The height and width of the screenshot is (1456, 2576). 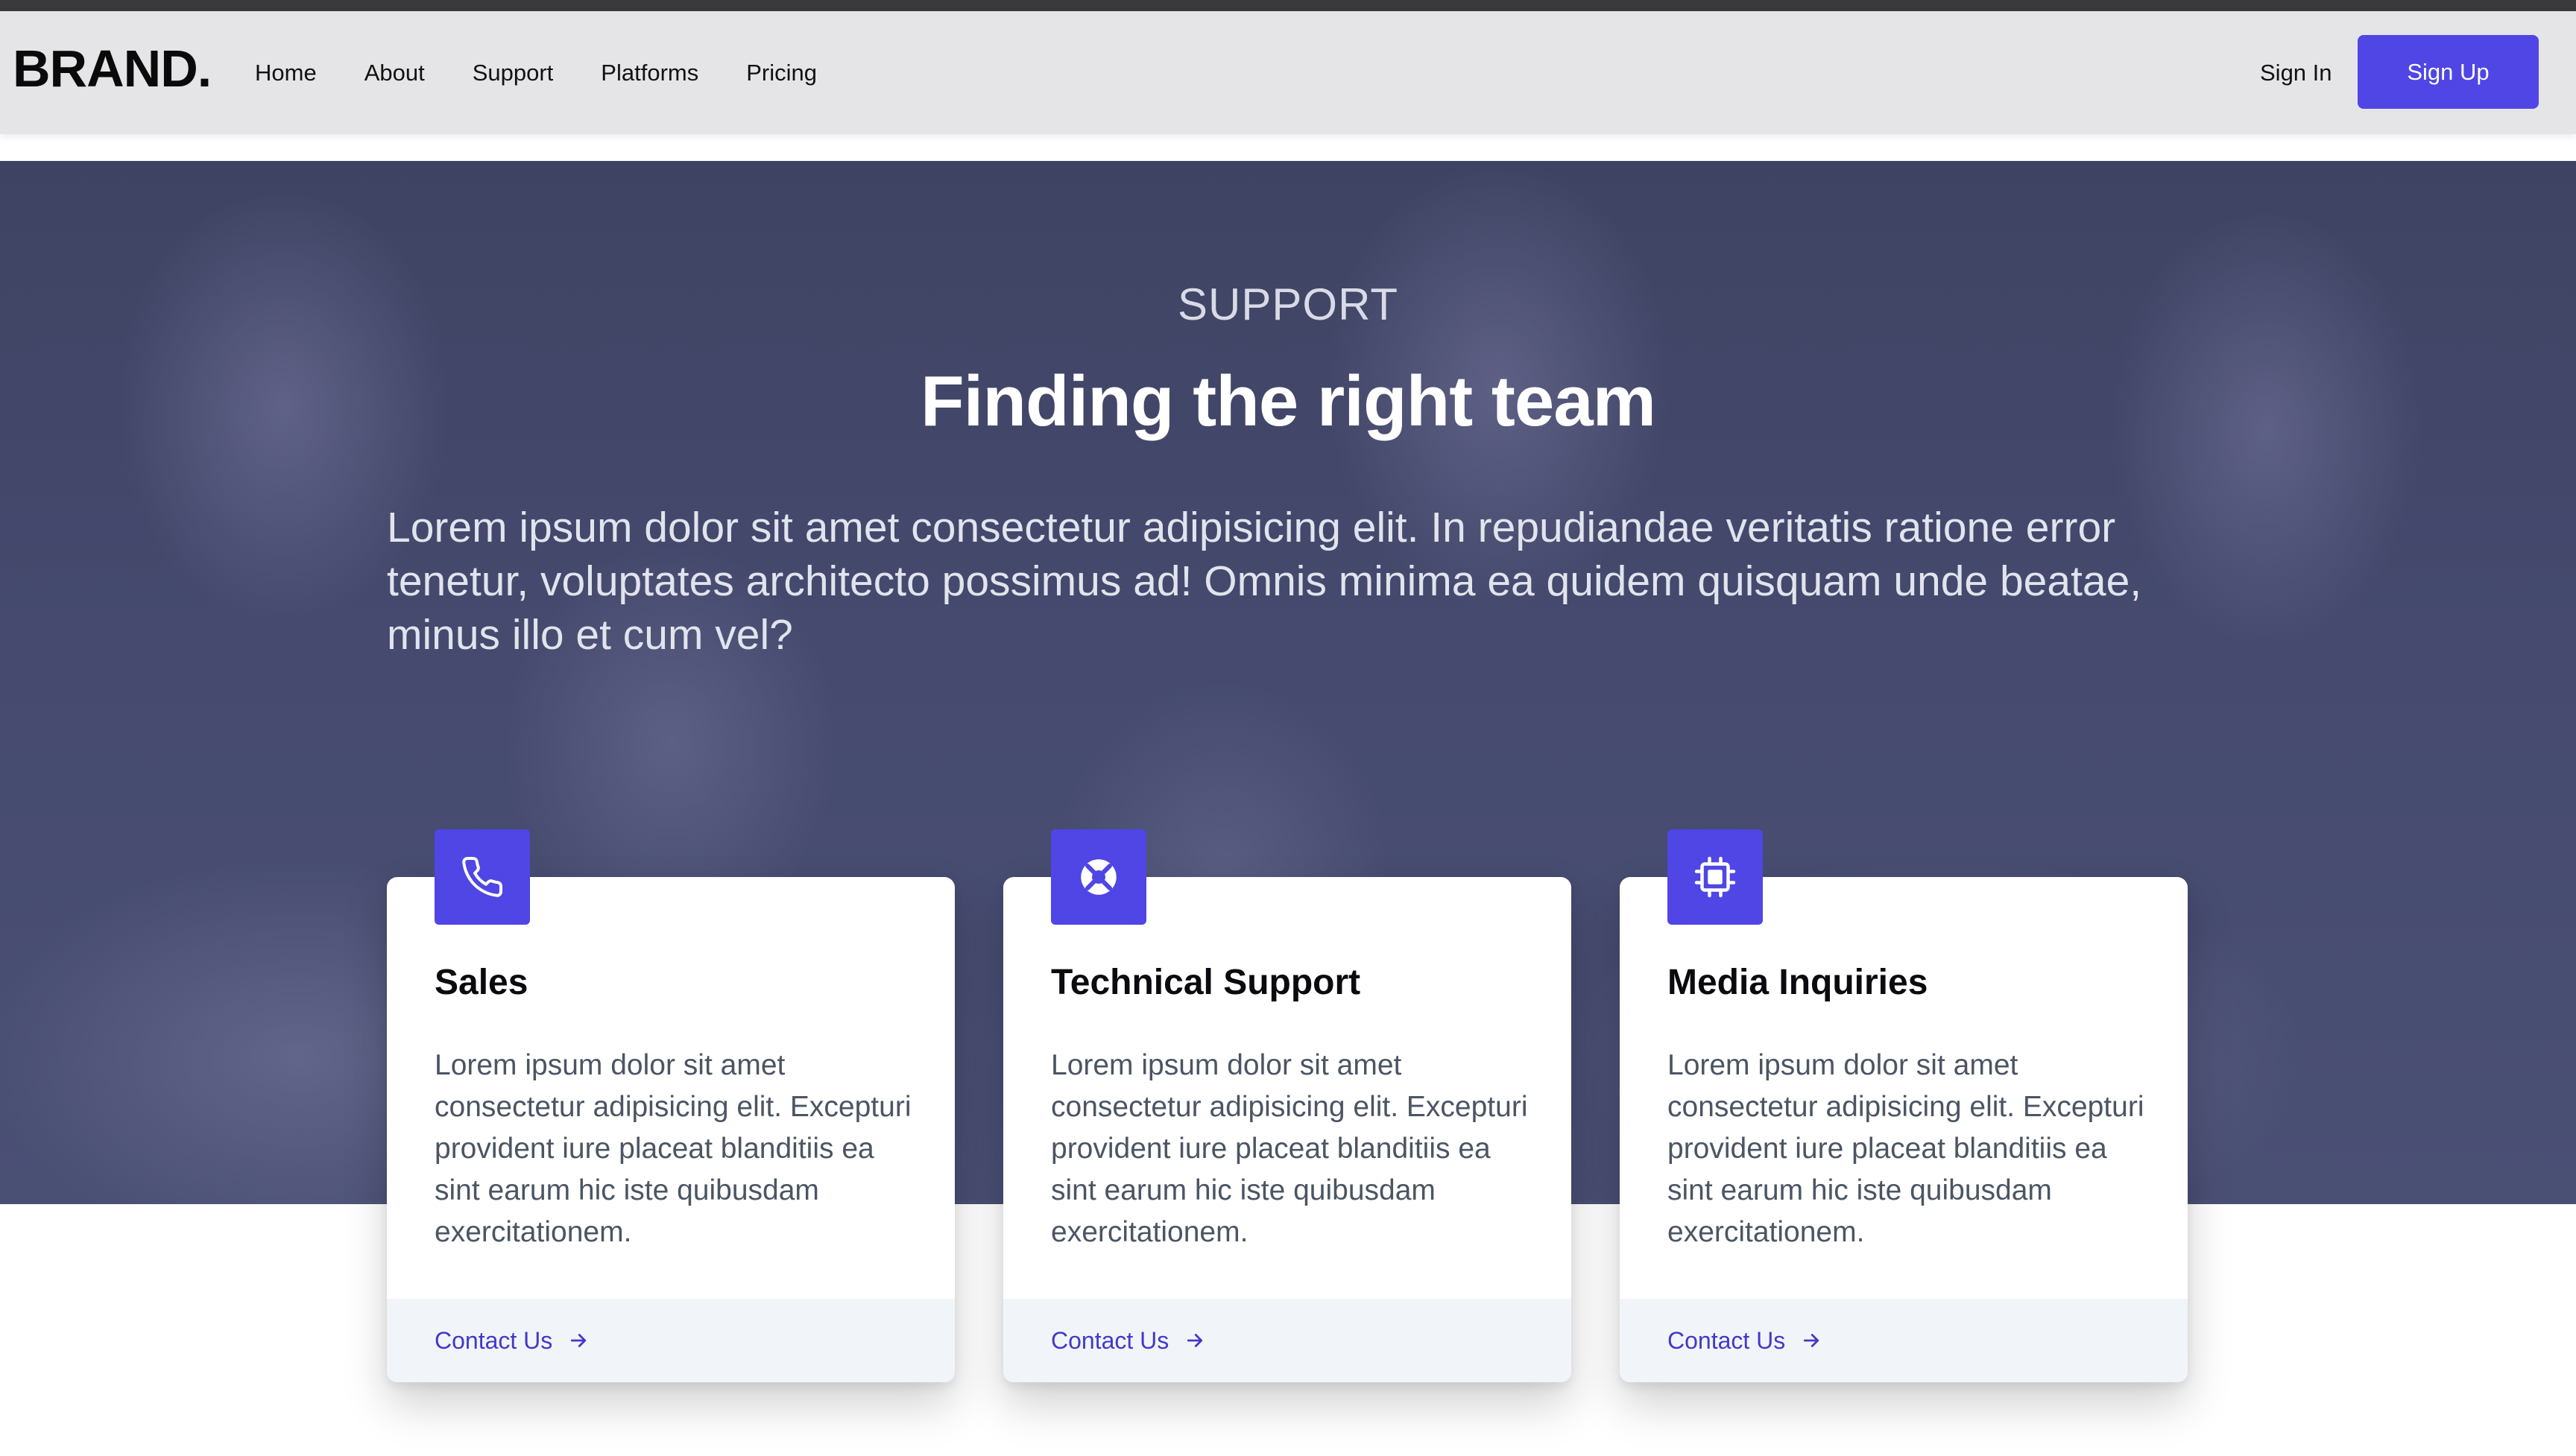 I want to click on lifebuoy-icon, so click(x=1098, y=877).